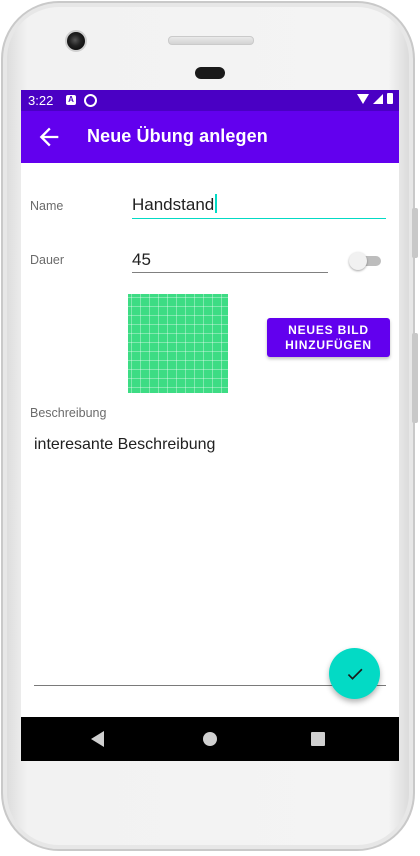  I want to click on dauer-toggle, so click(365, 261).